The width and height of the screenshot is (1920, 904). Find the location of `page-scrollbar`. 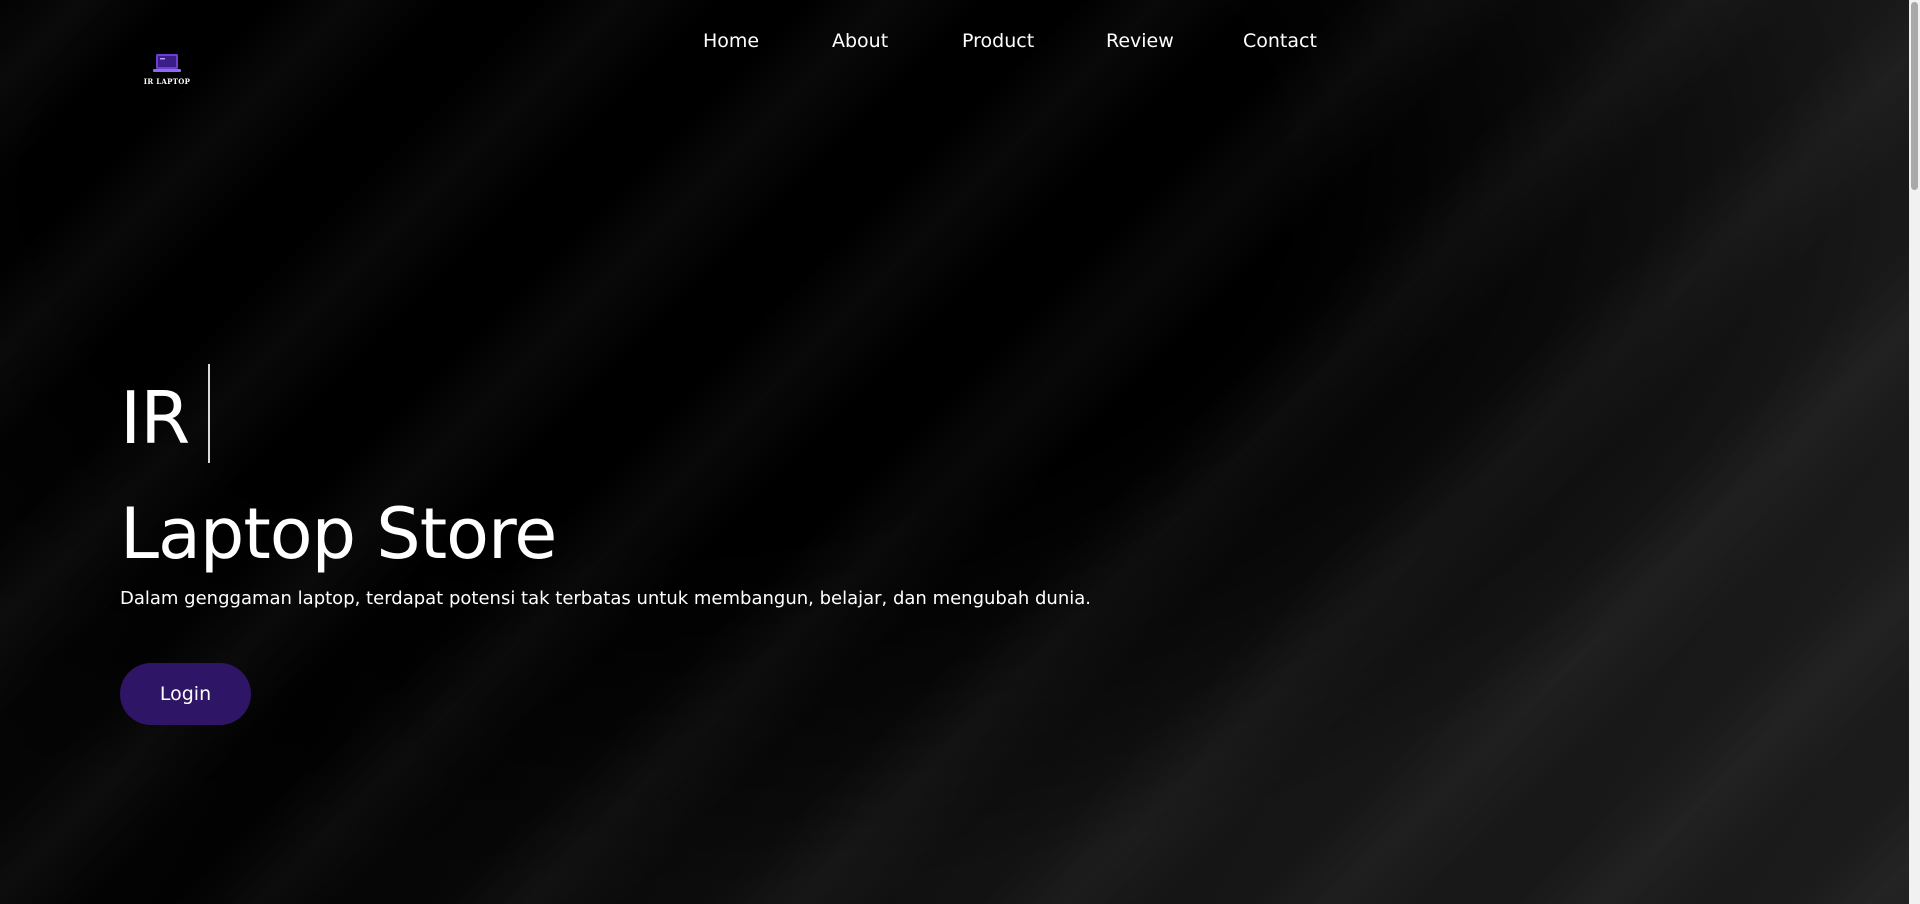

page-scrollbar is located at coordinates (1914, 452).